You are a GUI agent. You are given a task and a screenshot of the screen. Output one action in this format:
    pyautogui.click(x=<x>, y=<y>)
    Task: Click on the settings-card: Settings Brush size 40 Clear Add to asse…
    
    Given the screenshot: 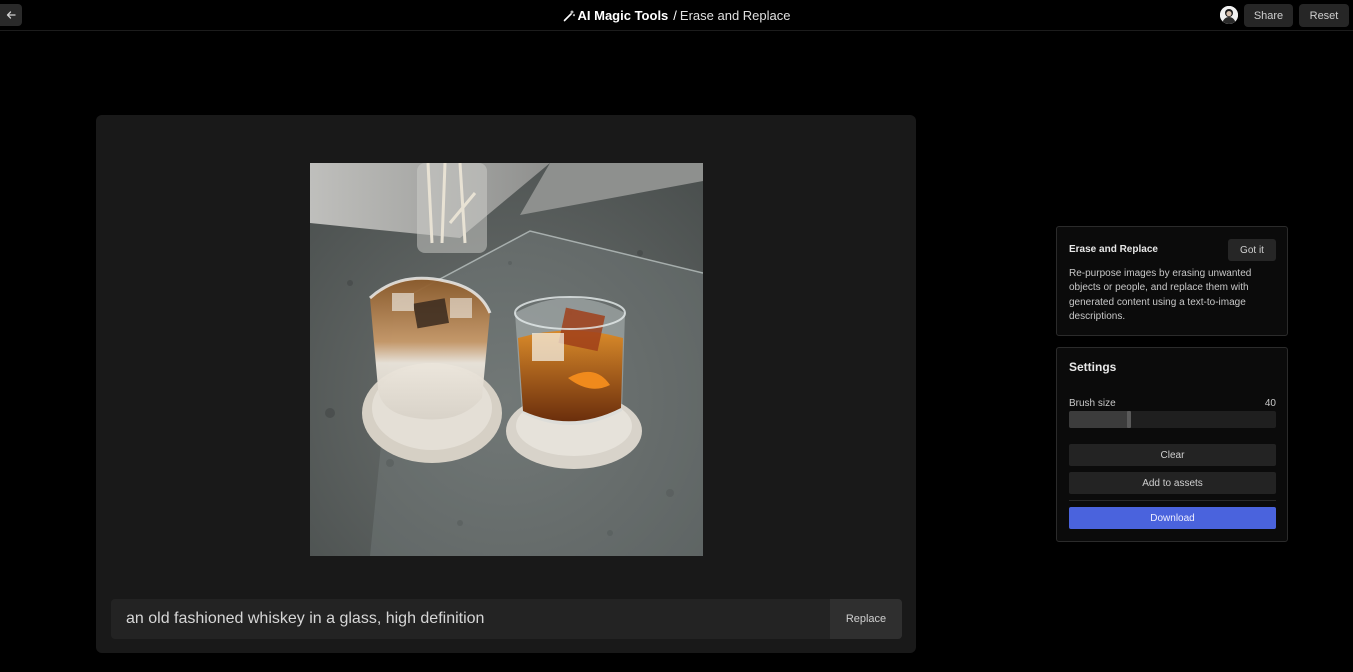 What is the action you would take?
    pyautogui.click(x=1172, y=444)
    